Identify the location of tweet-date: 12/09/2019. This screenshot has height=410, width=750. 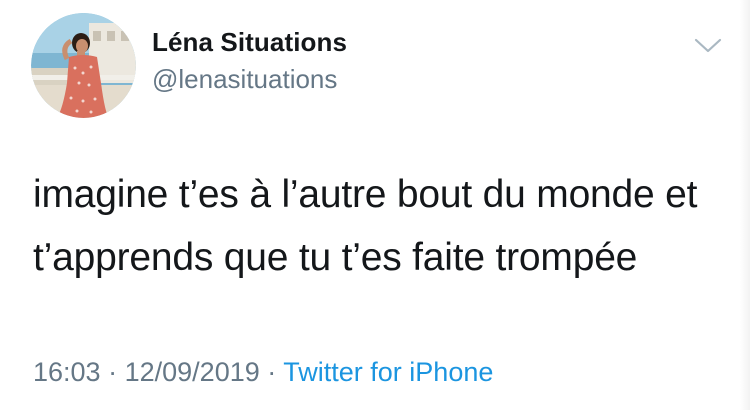
(192, 372).